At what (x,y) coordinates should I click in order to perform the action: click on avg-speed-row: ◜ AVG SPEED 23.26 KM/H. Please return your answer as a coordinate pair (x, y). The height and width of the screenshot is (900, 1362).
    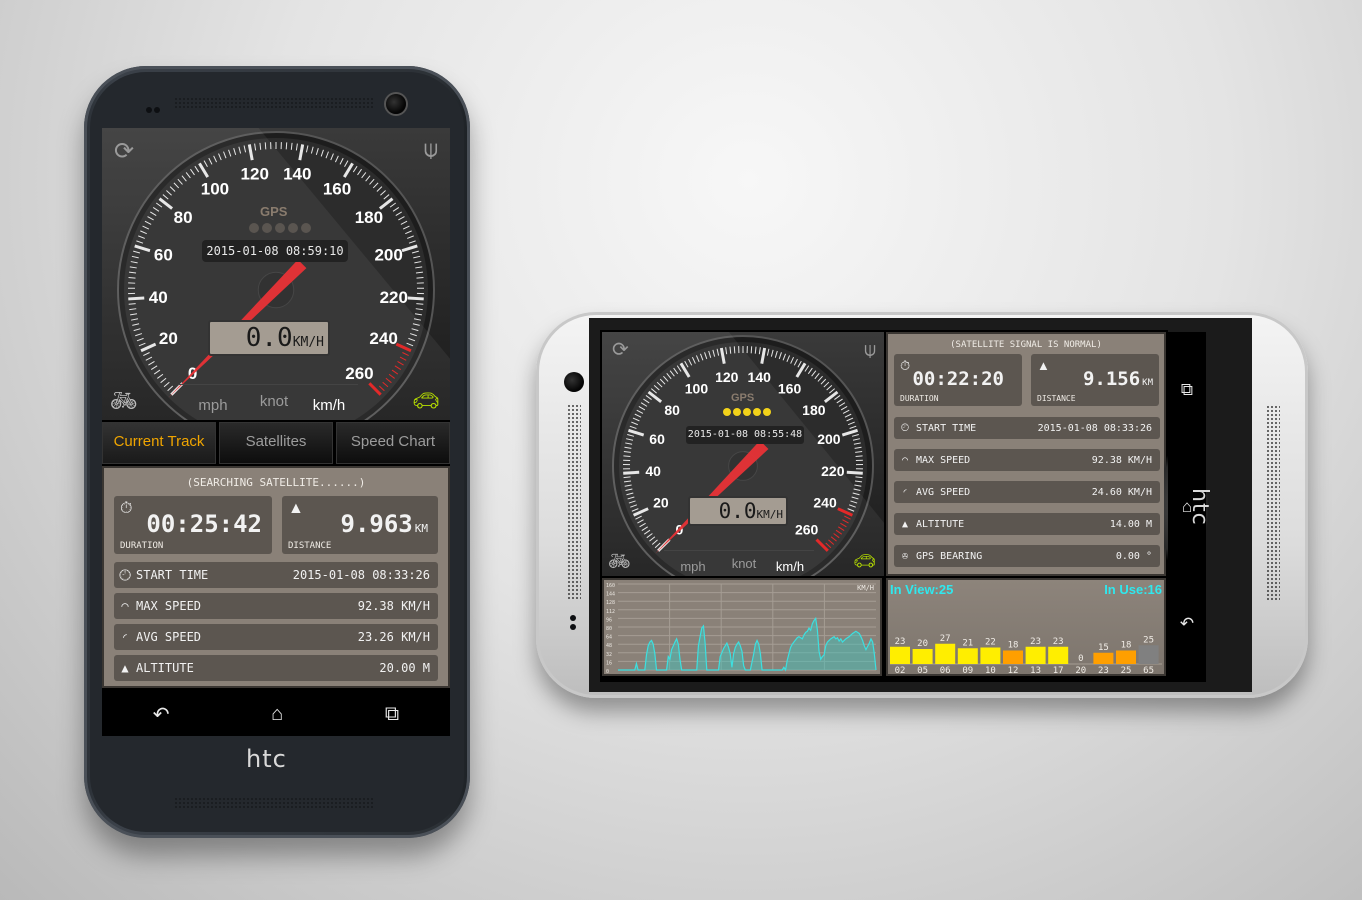
    Looking at the image, I should click on (276, 637).